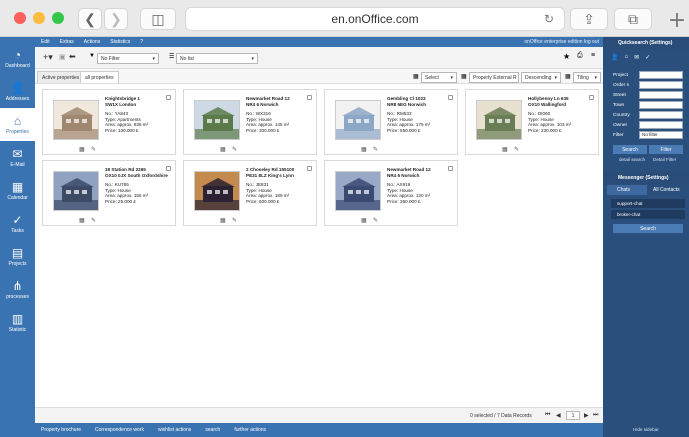 This screenshot has height=437, width=689. What do you see at coordinates (62, 57) in the screenshot?
I see `save-icon: ▣` at bounding box center [62, 57].